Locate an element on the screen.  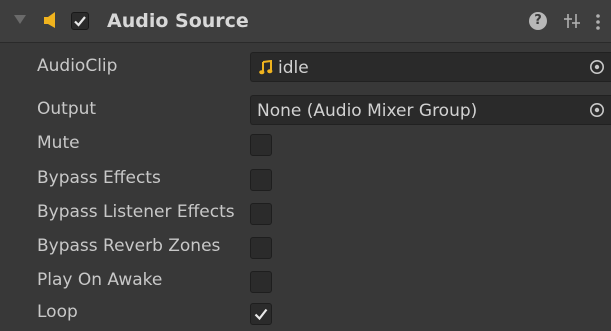
foldout-arrow-icon is located at coordinates (20, 19).